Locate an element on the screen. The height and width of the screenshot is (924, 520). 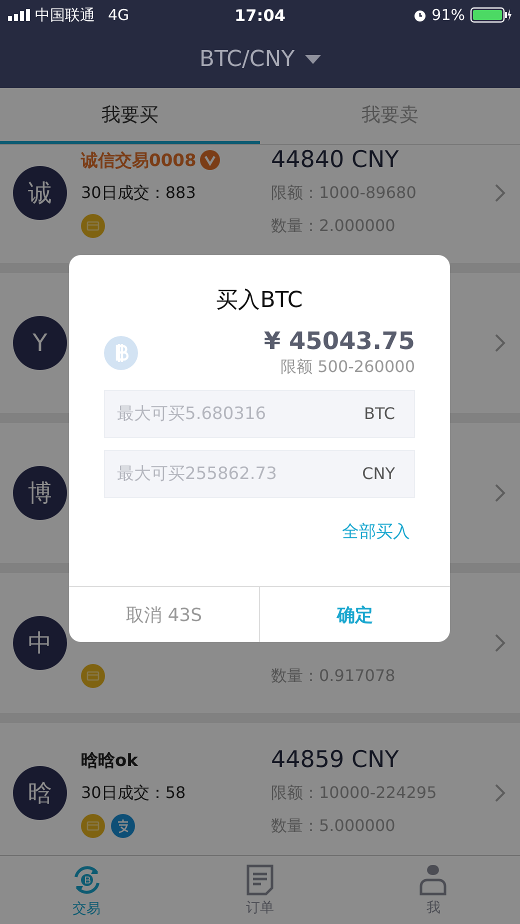
avatar: Y is located at coordinates (40, 343).